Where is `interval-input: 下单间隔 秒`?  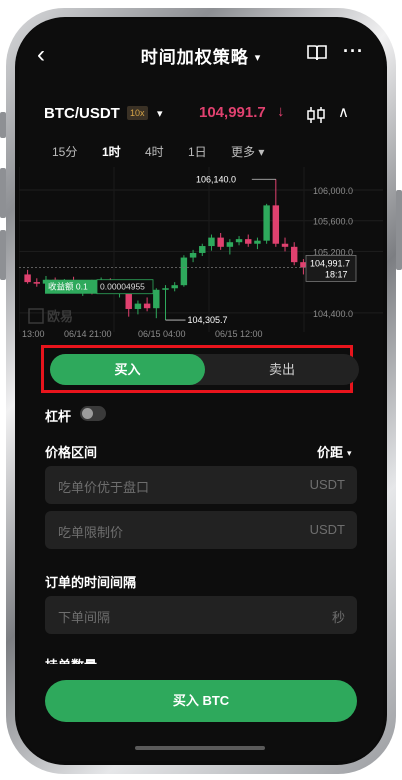
interval-input: 下单间隔 秒 is located at coordinates (201, 615).